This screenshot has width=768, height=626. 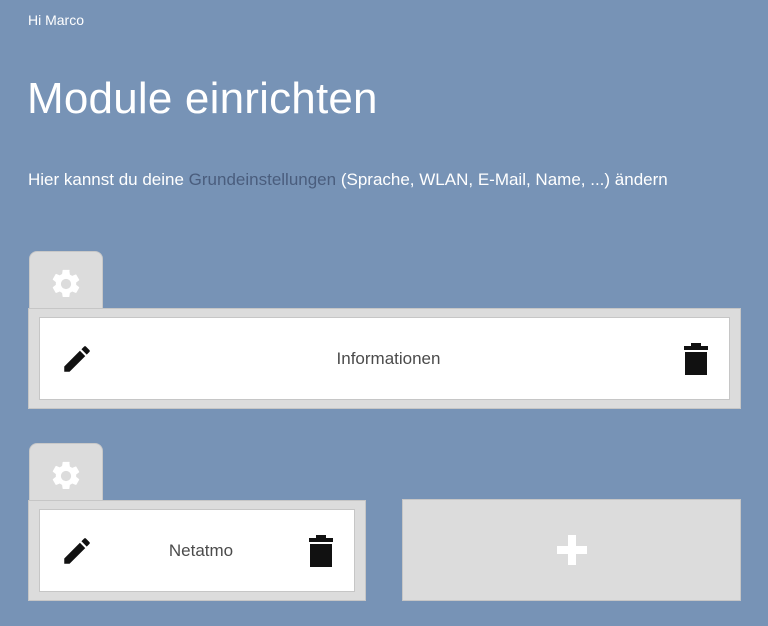 I want to click on intro-prefix: Hier kannst du deine, so click(x=108, y=179).